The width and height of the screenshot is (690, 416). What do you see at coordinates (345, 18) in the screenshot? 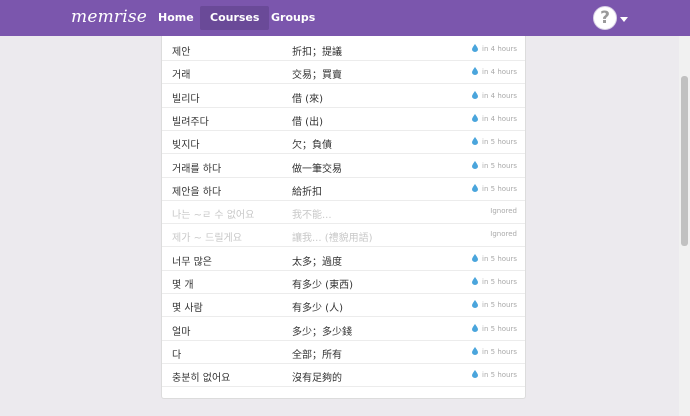
I see `top-navigation-bar: memrise Home Courses Groups ?` at bounding box center [345, 18].